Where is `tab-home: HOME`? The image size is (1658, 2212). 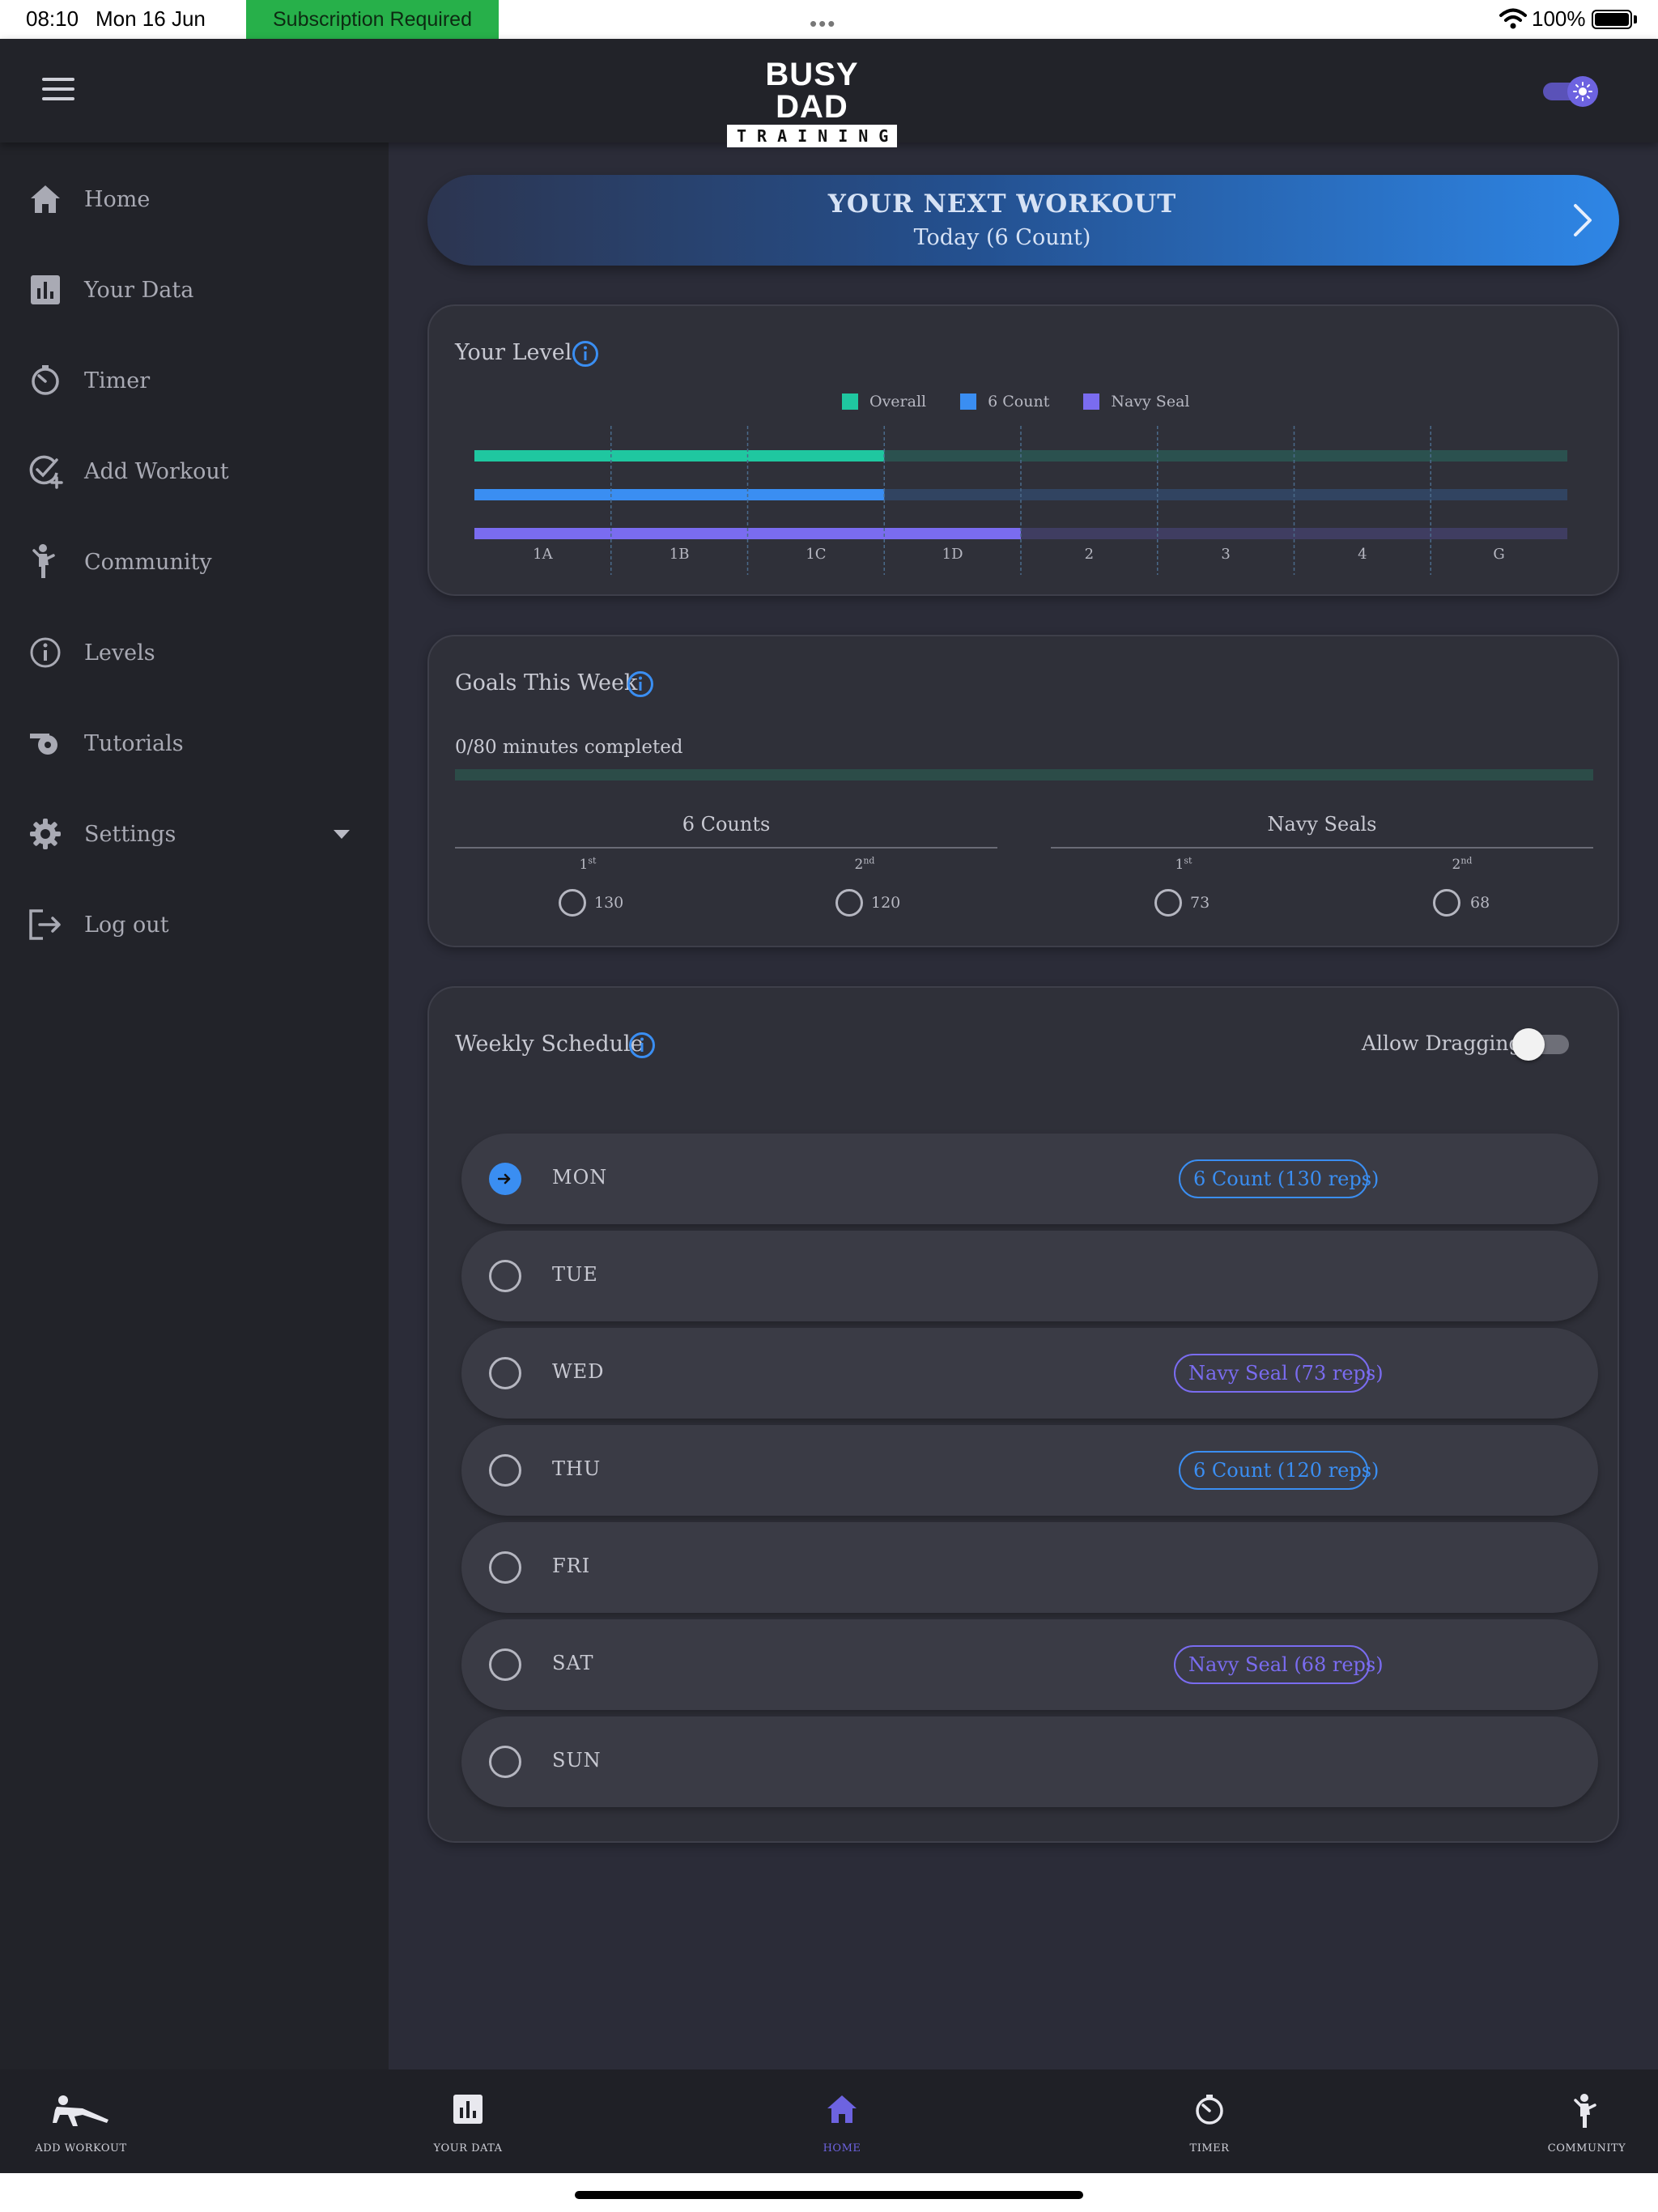 tab-home: HOME is located at coordinates (842, 2121).